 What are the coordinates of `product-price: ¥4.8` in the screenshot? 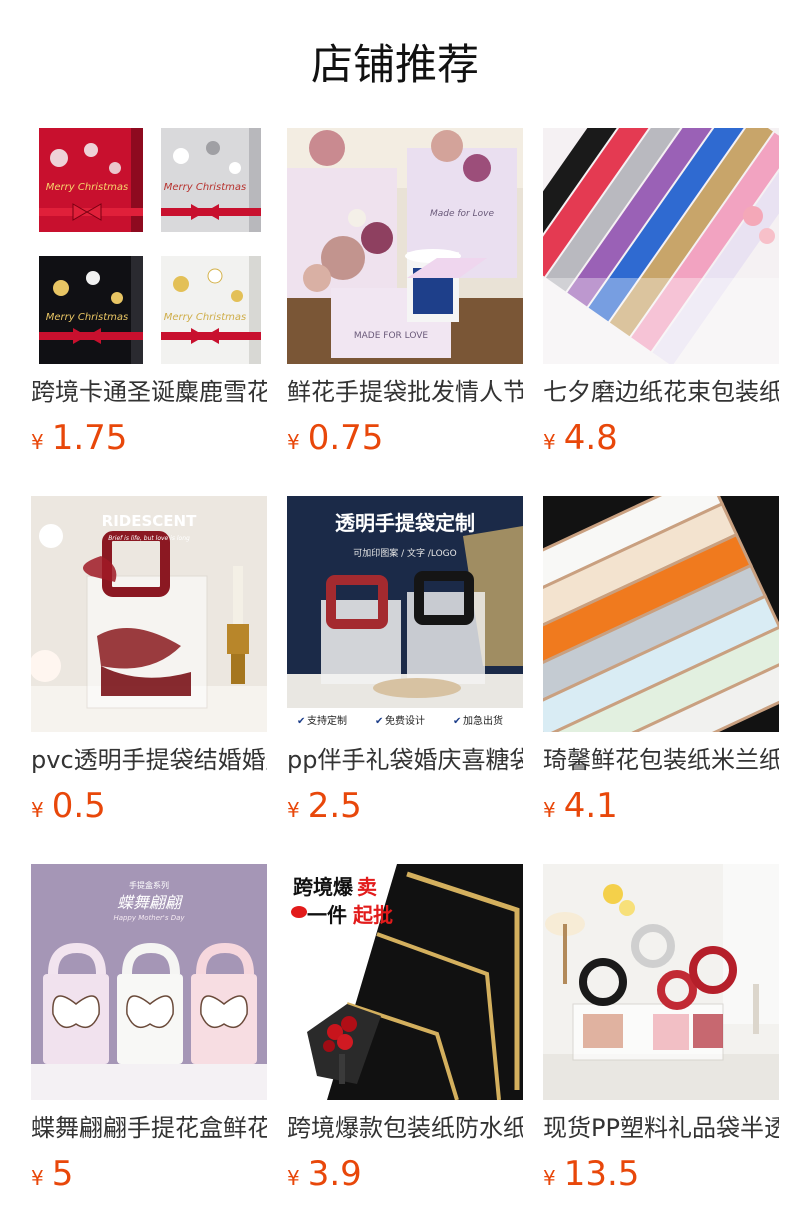 It's located at (580, 438).